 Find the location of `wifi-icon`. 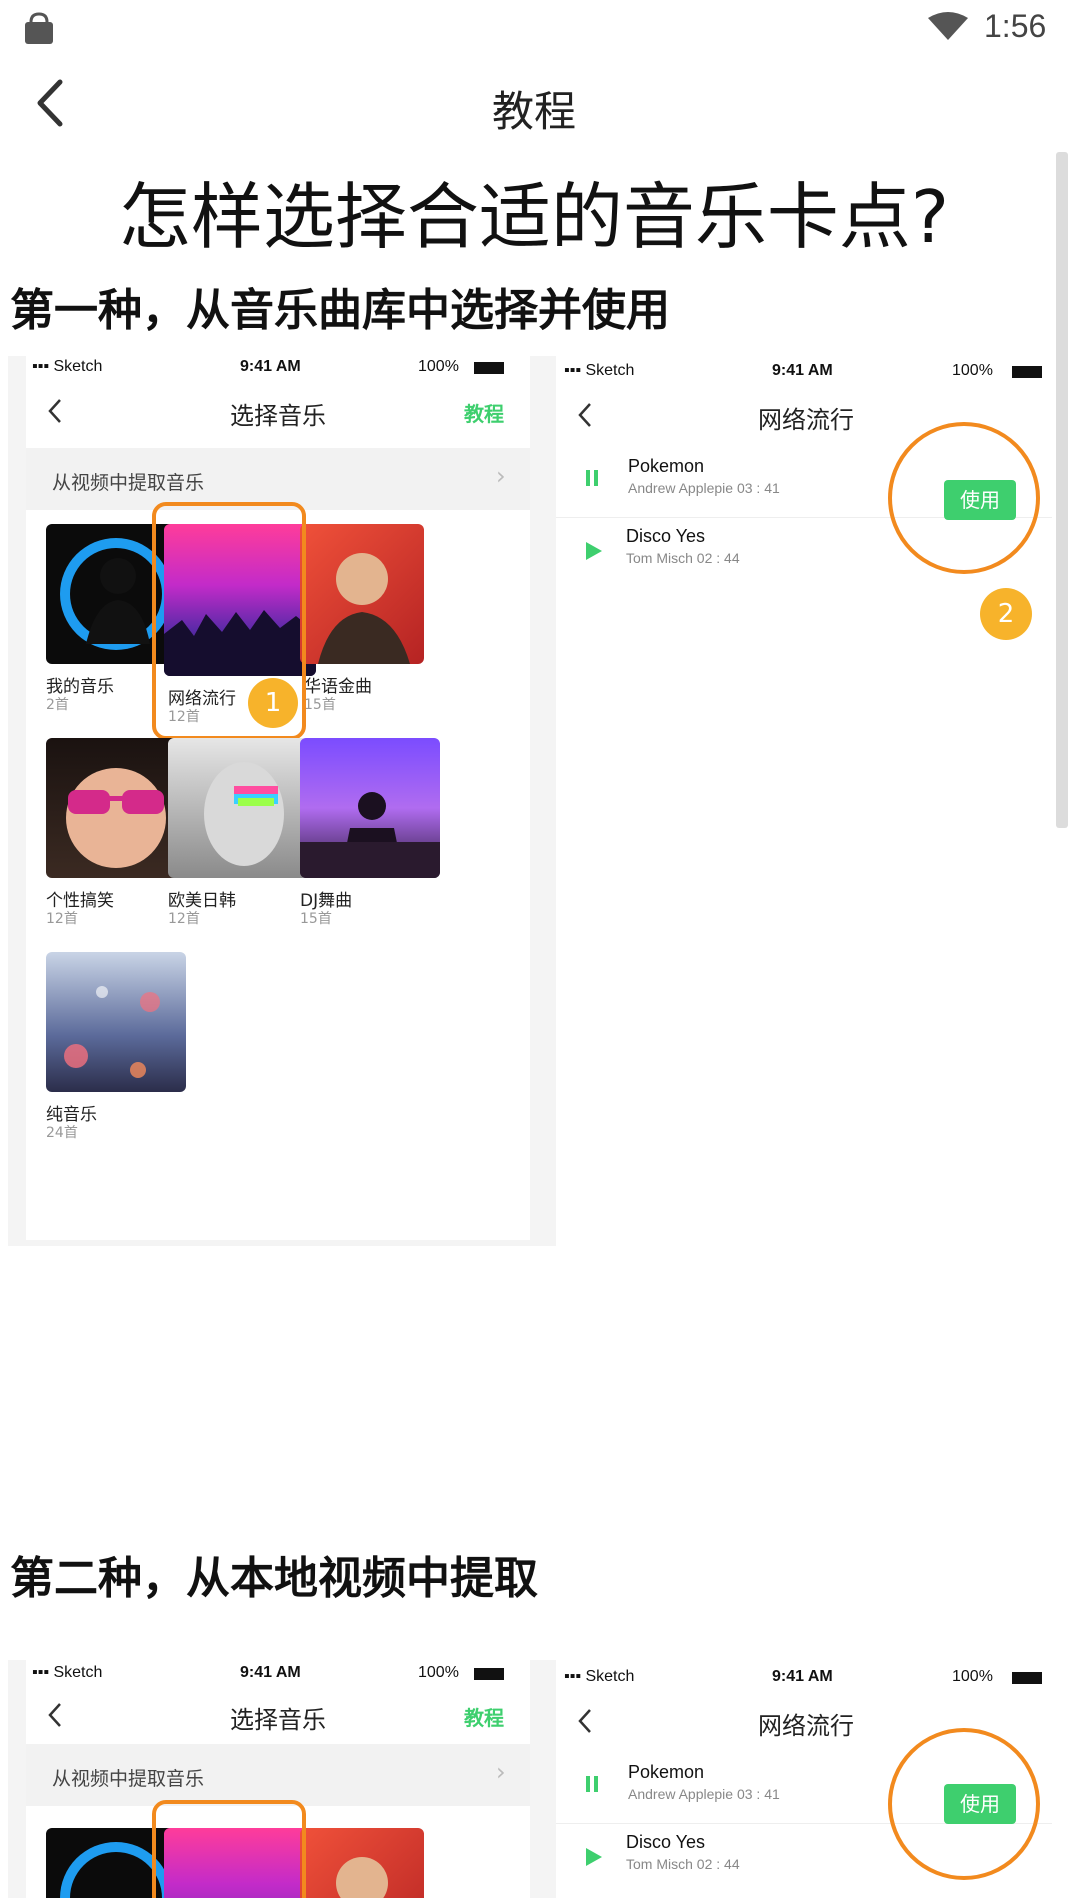

wifi-icon is located at coordinates (948, 26).